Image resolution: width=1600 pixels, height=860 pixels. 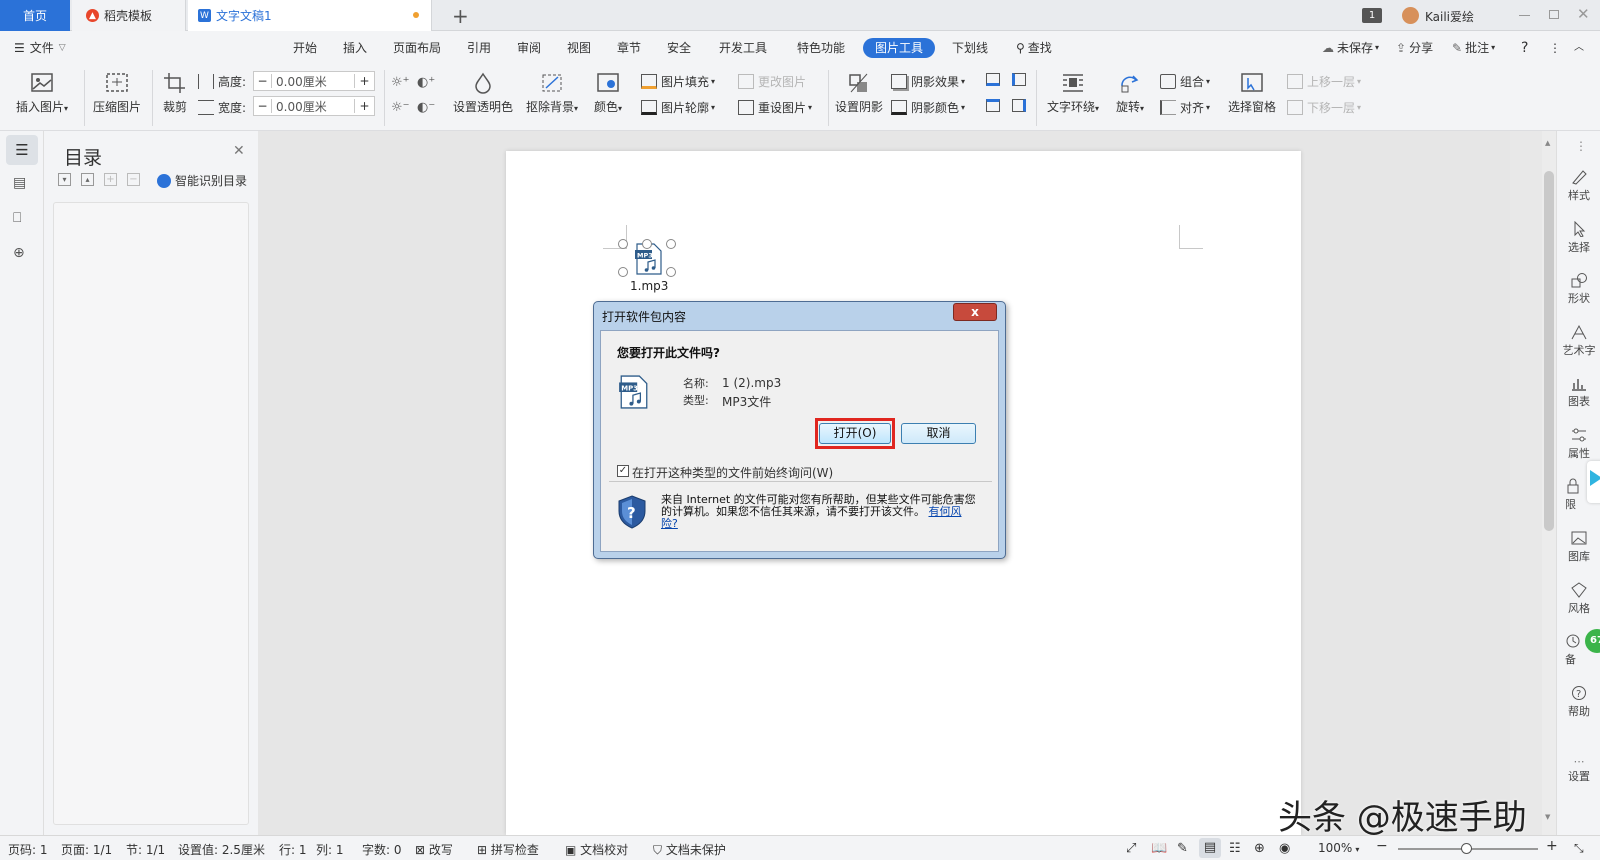 What do you see at coordinates (650, 269) in the screenshot?
I see `embedded-mp3-object: MP3 1.mp3` at bounding box center [650, 269].